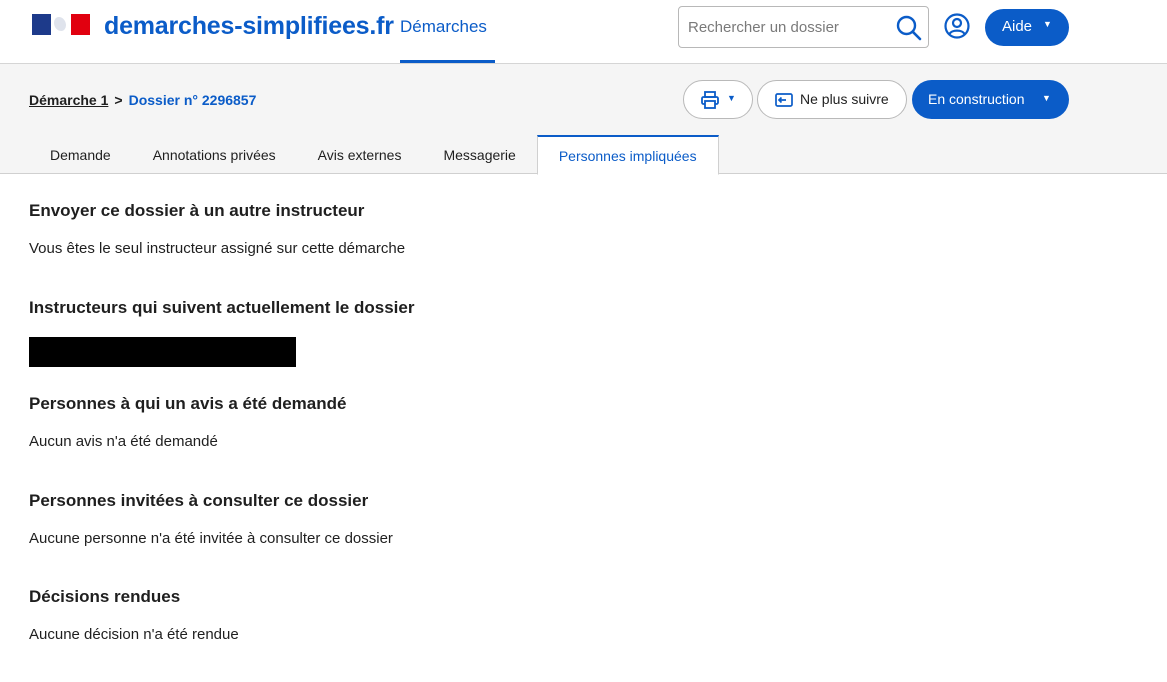 This screenshot has height=682, width=1167. What do you see at coordinates (214, 154) in the screenshot?
I see `tab-annotations-privees: Annotations privées` at bounding box center [214, 154].